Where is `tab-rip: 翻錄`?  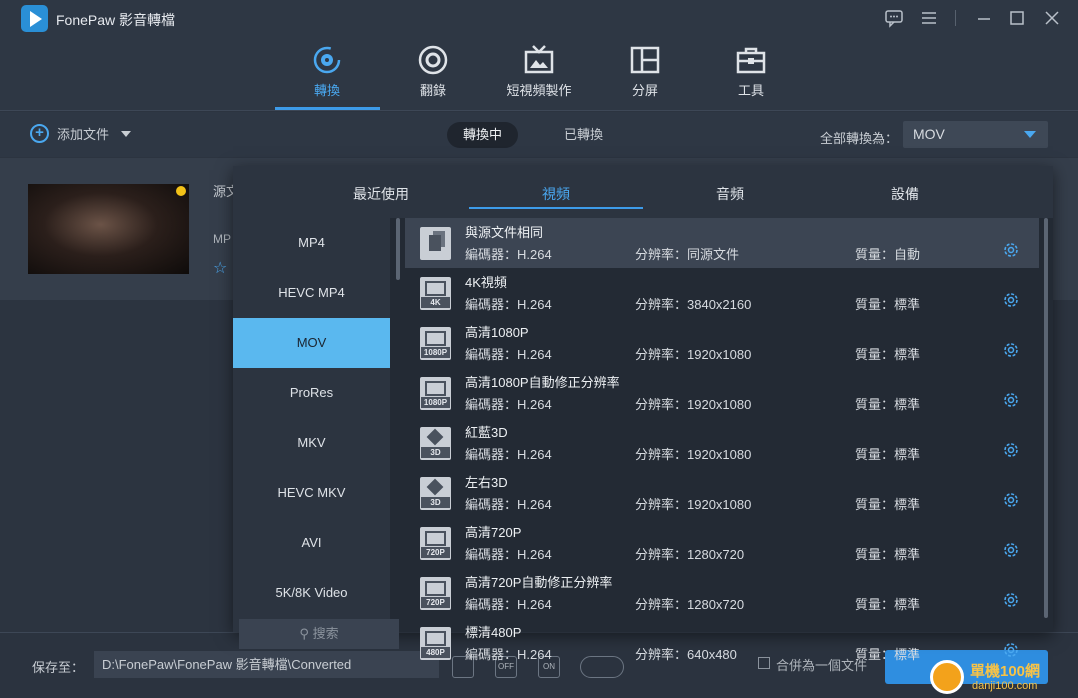 tab-rip: 翻錄 is located at coordinates (433, 71).